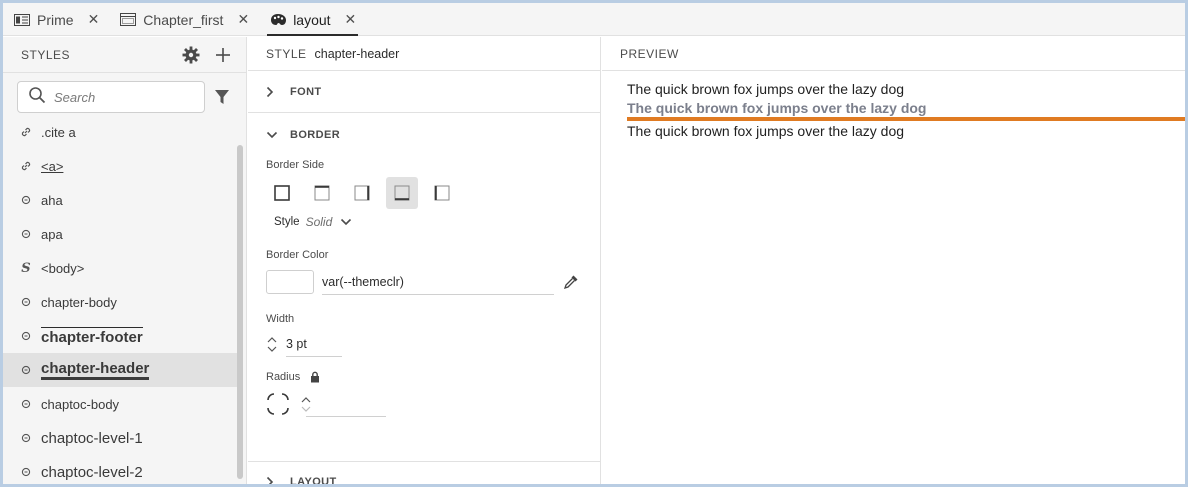 This screenshot has width=1188, height=487. I want to click on border-bottom-button, so click(402, 193).